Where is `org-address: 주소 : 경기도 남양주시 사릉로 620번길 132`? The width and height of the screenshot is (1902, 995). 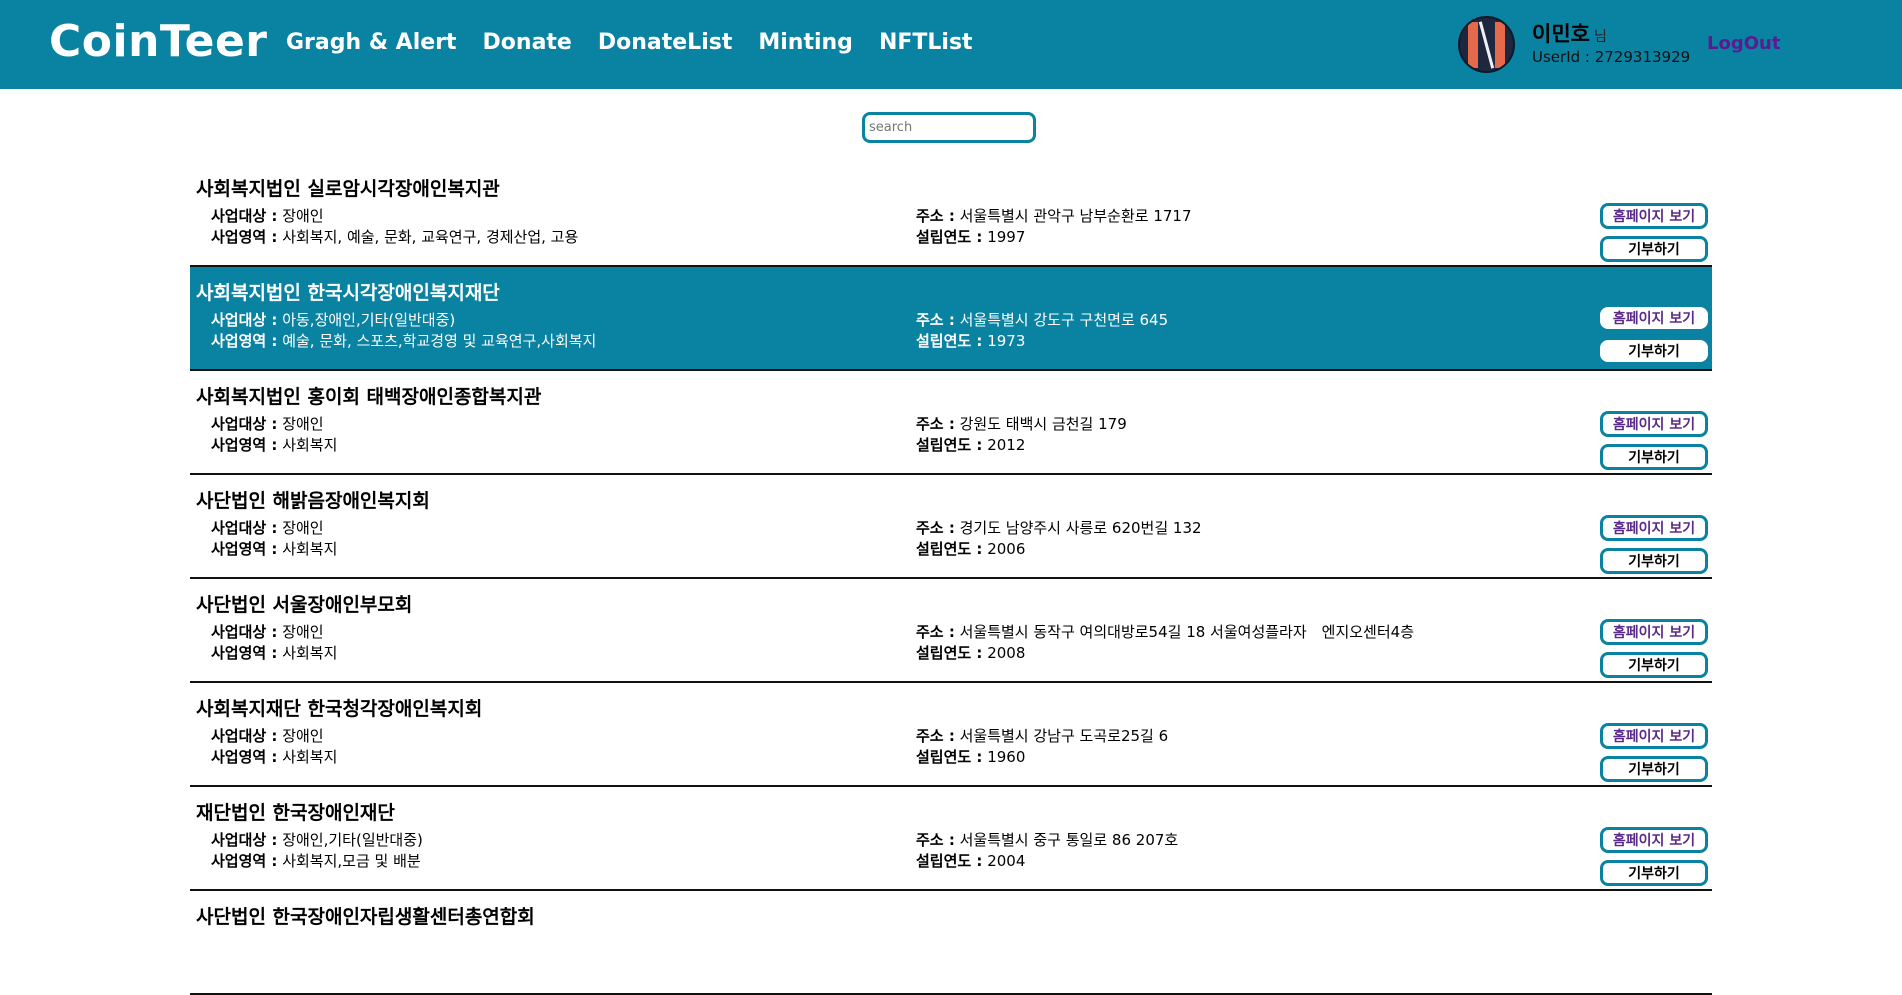
org-address: 주소 : 경기도 남양주시 사릉로 620번길 132 is located at coordinates (1059, 528).